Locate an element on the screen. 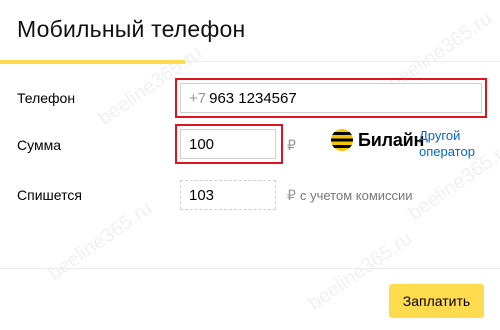 Image resolution: width=500 pixels, height=330 pixels. commission-note: с учетом комиссии is located at coordinates (356, 195).